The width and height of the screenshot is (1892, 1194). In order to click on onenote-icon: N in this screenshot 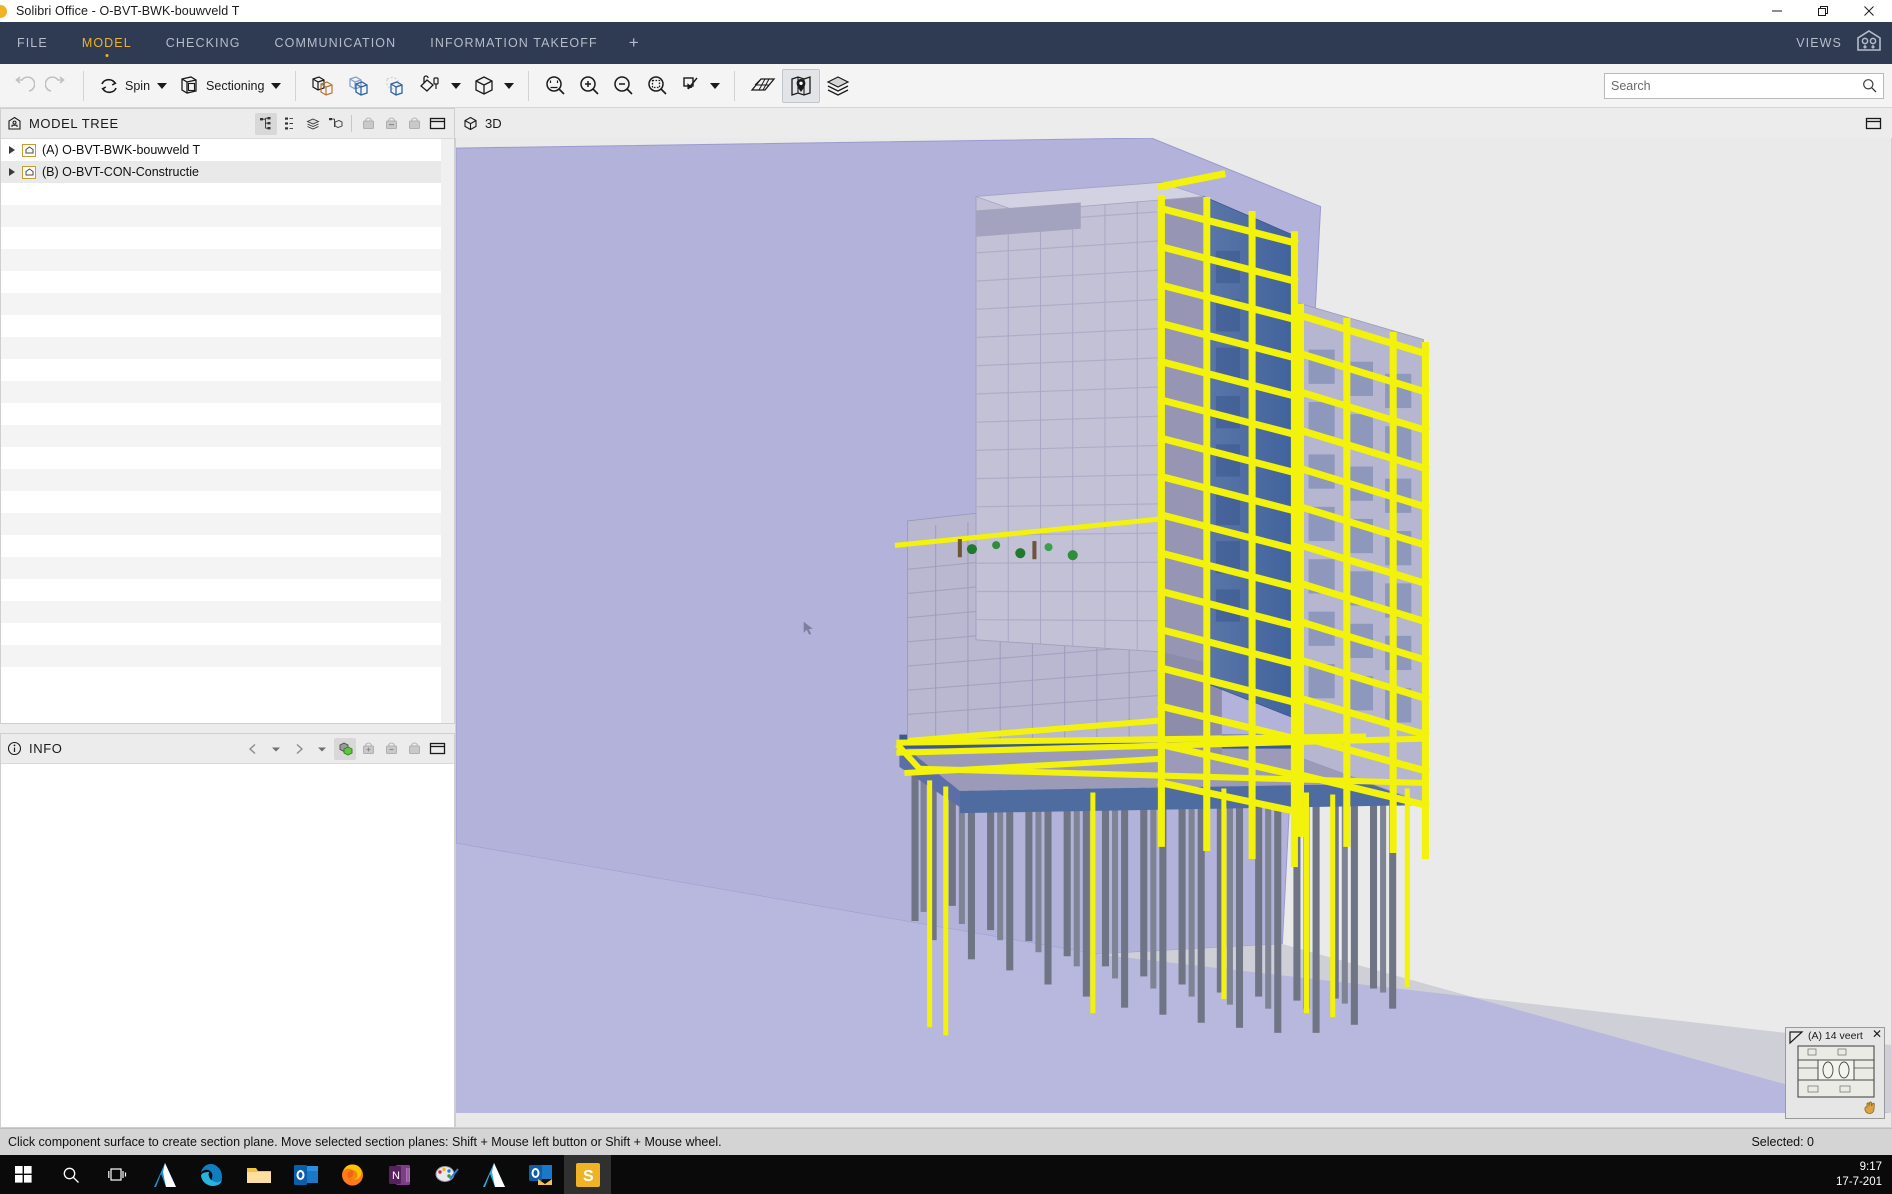, I will do `click(399, 1174)`.